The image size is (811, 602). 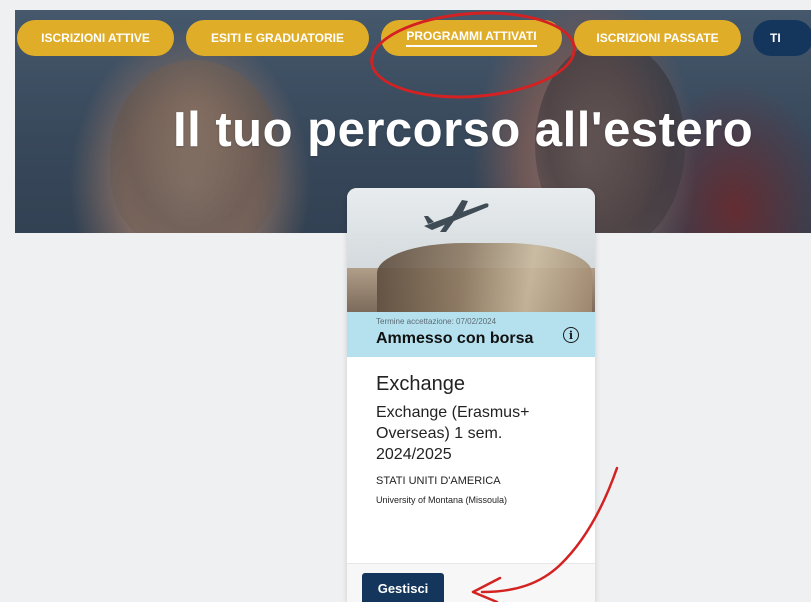 What do you see at coordinates (471, 582) in the screenshot?
I see `card-footer: Gestisci` at bounding box center [471, 582].